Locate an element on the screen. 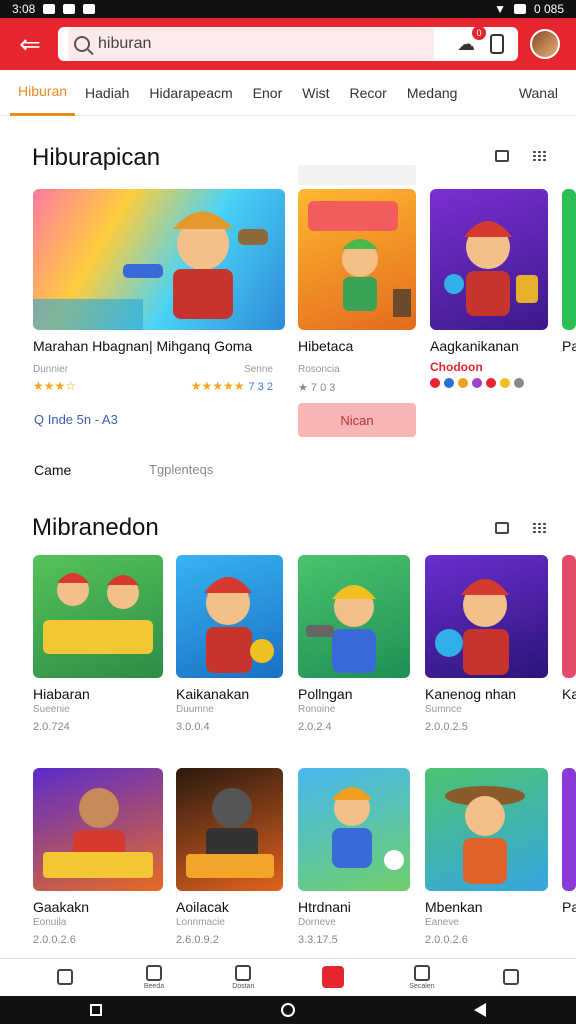 This screenshot has width=576, height=1024. nav-center is located at coordinates (332, 977).